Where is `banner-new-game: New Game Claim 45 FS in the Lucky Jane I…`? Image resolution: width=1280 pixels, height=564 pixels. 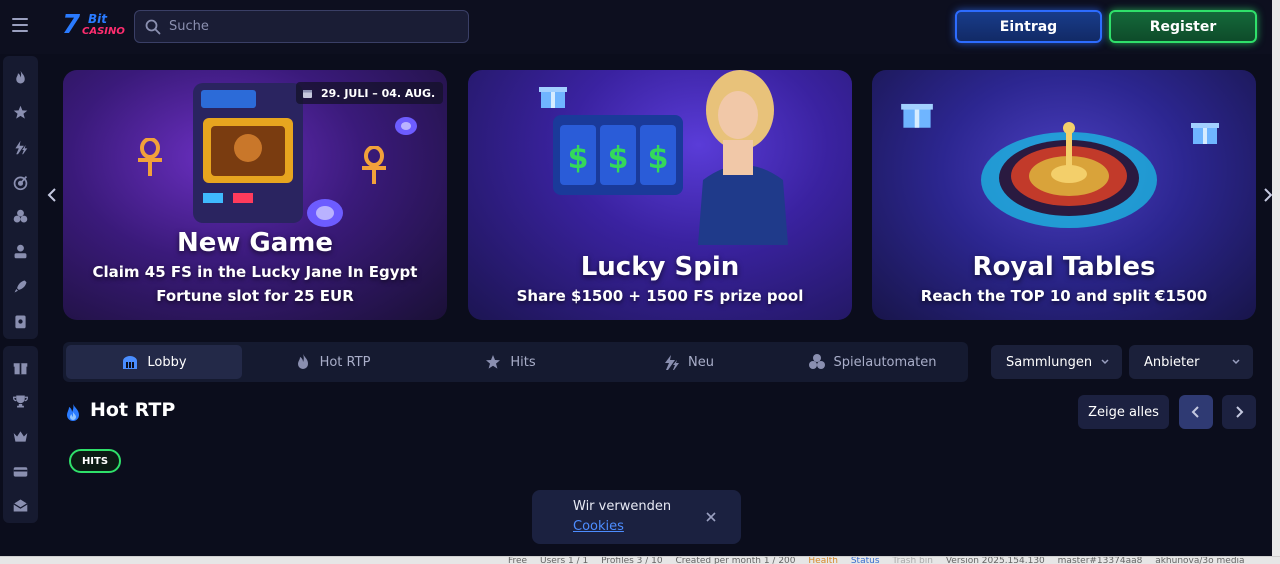 banner-new-game: New Game Claim 45 FS in the Lucky Jane I… is located at coordinates (255, 195).